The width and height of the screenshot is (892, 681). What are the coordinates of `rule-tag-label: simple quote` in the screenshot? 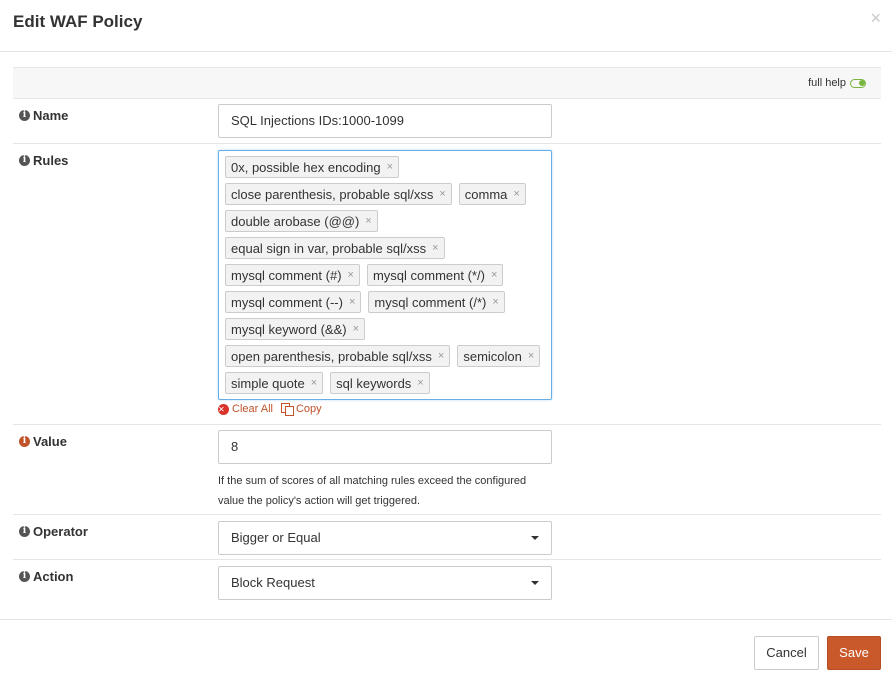 It's located at (268, 383).